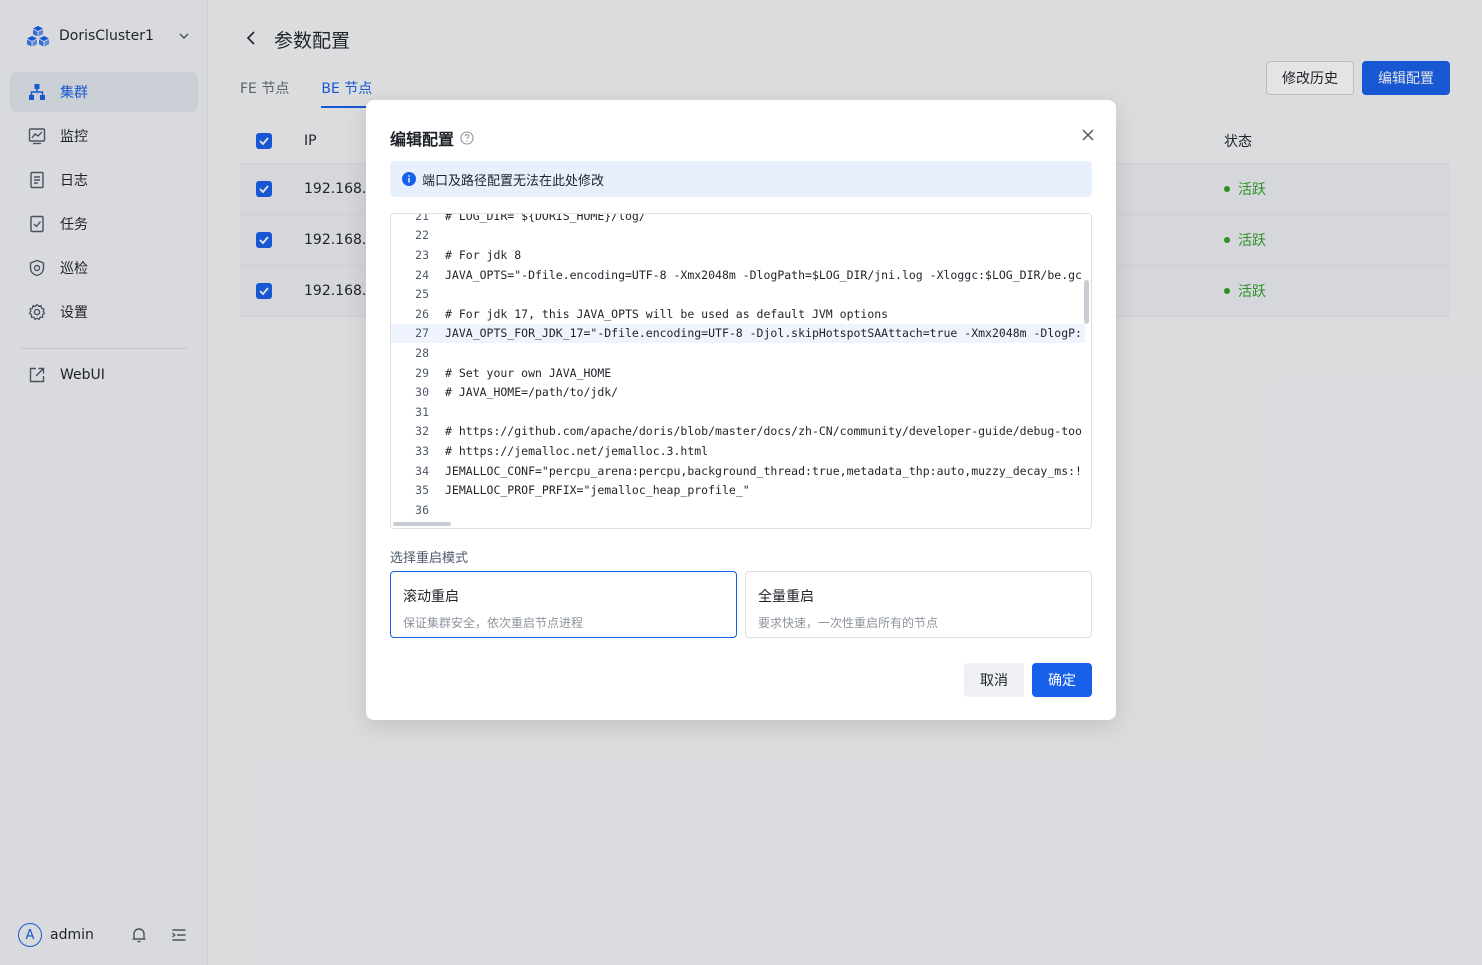 Image resolution: width=1482 pixels, height=965 pixels. I want to click on line-number: 28, so click(422, 352).